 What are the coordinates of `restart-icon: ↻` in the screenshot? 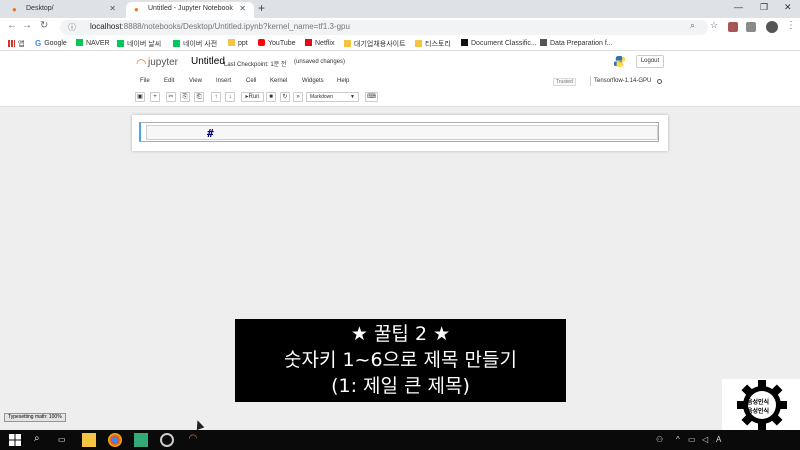 It's located at (285, 97).